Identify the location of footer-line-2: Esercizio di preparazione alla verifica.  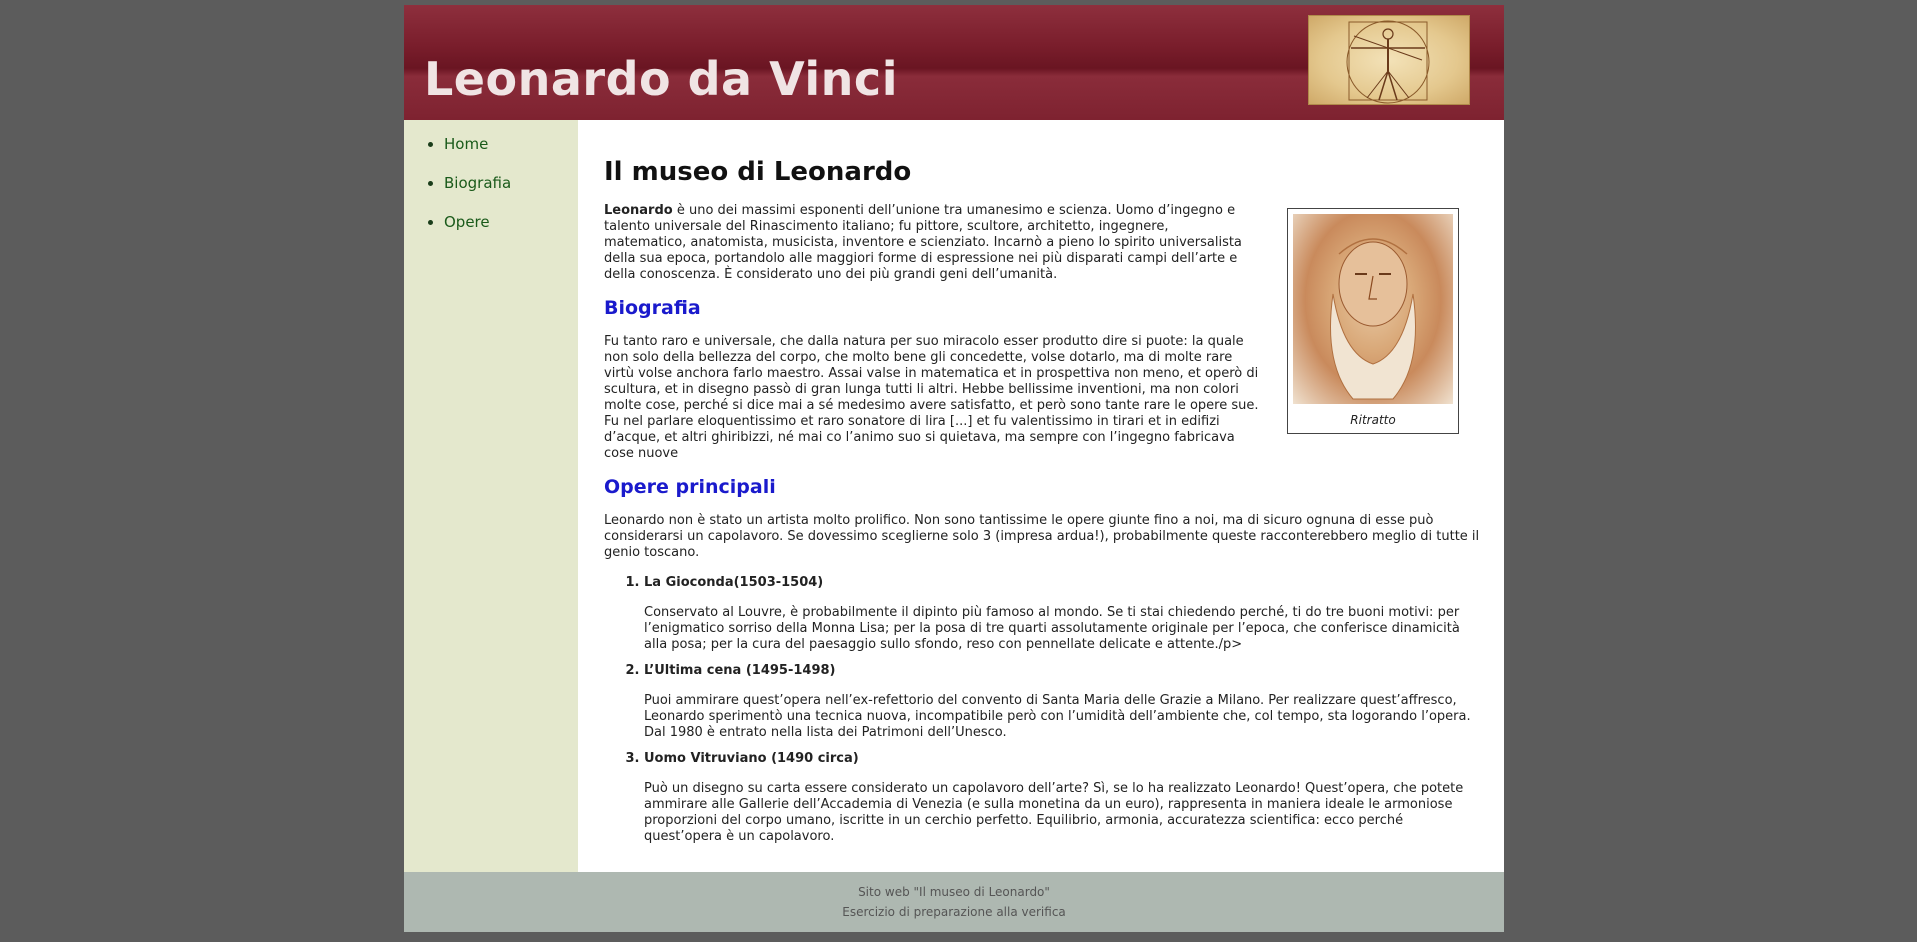
(954, 912).